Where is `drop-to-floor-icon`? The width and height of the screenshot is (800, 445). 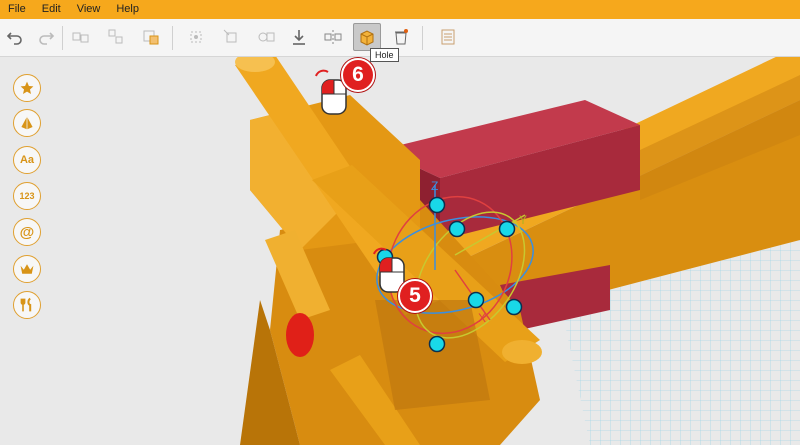
drop-to-floor-icon is located at coordinates (299, 37).